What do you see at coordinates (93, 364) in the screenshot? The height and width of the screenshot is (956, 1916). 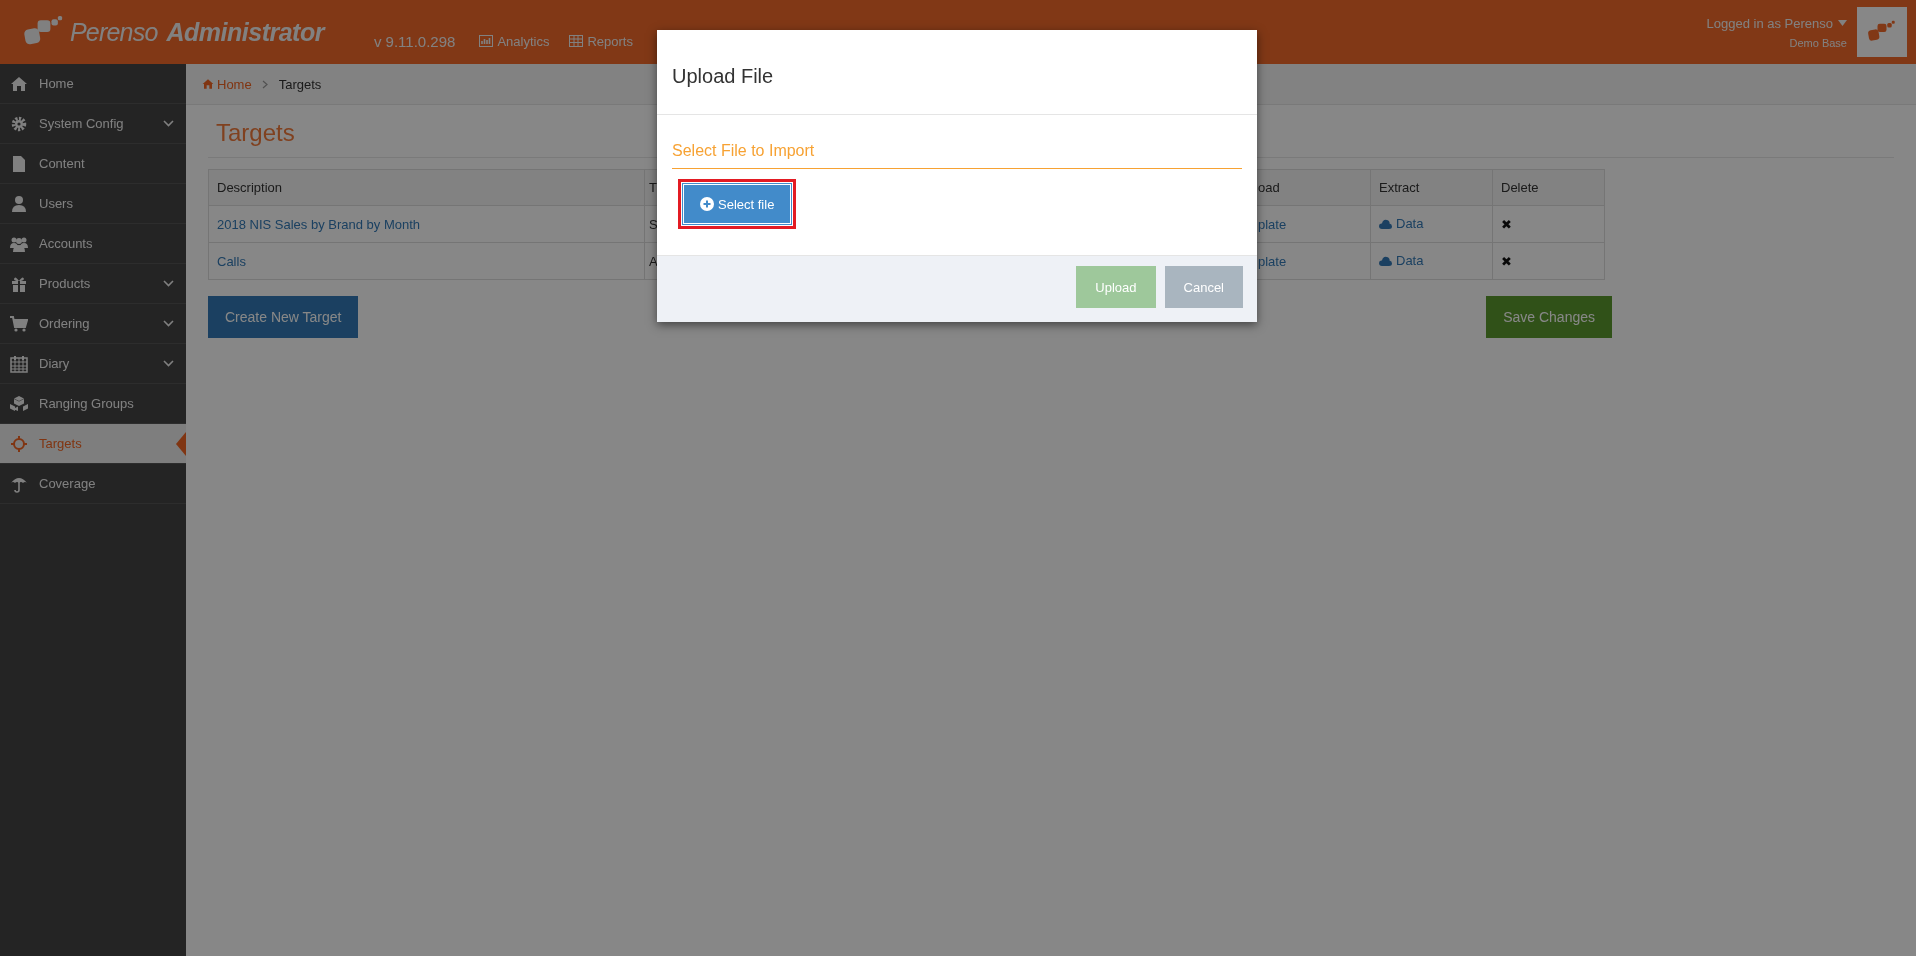 I see `sidebar-item: Diary` at bounding box center [93, 364].